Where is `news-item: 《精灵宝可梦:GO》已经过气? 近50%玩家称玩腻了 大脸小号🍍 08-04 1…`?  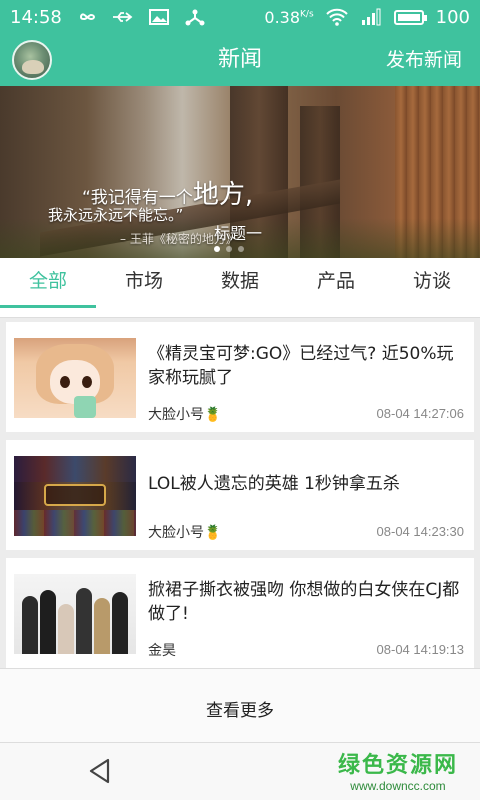
news-item: 《精灵宝可梦:GO》已经过气? 近50%玩家称玩腻了 大脸小号🍍 08-04 1… is located at coordinates (240, 377).